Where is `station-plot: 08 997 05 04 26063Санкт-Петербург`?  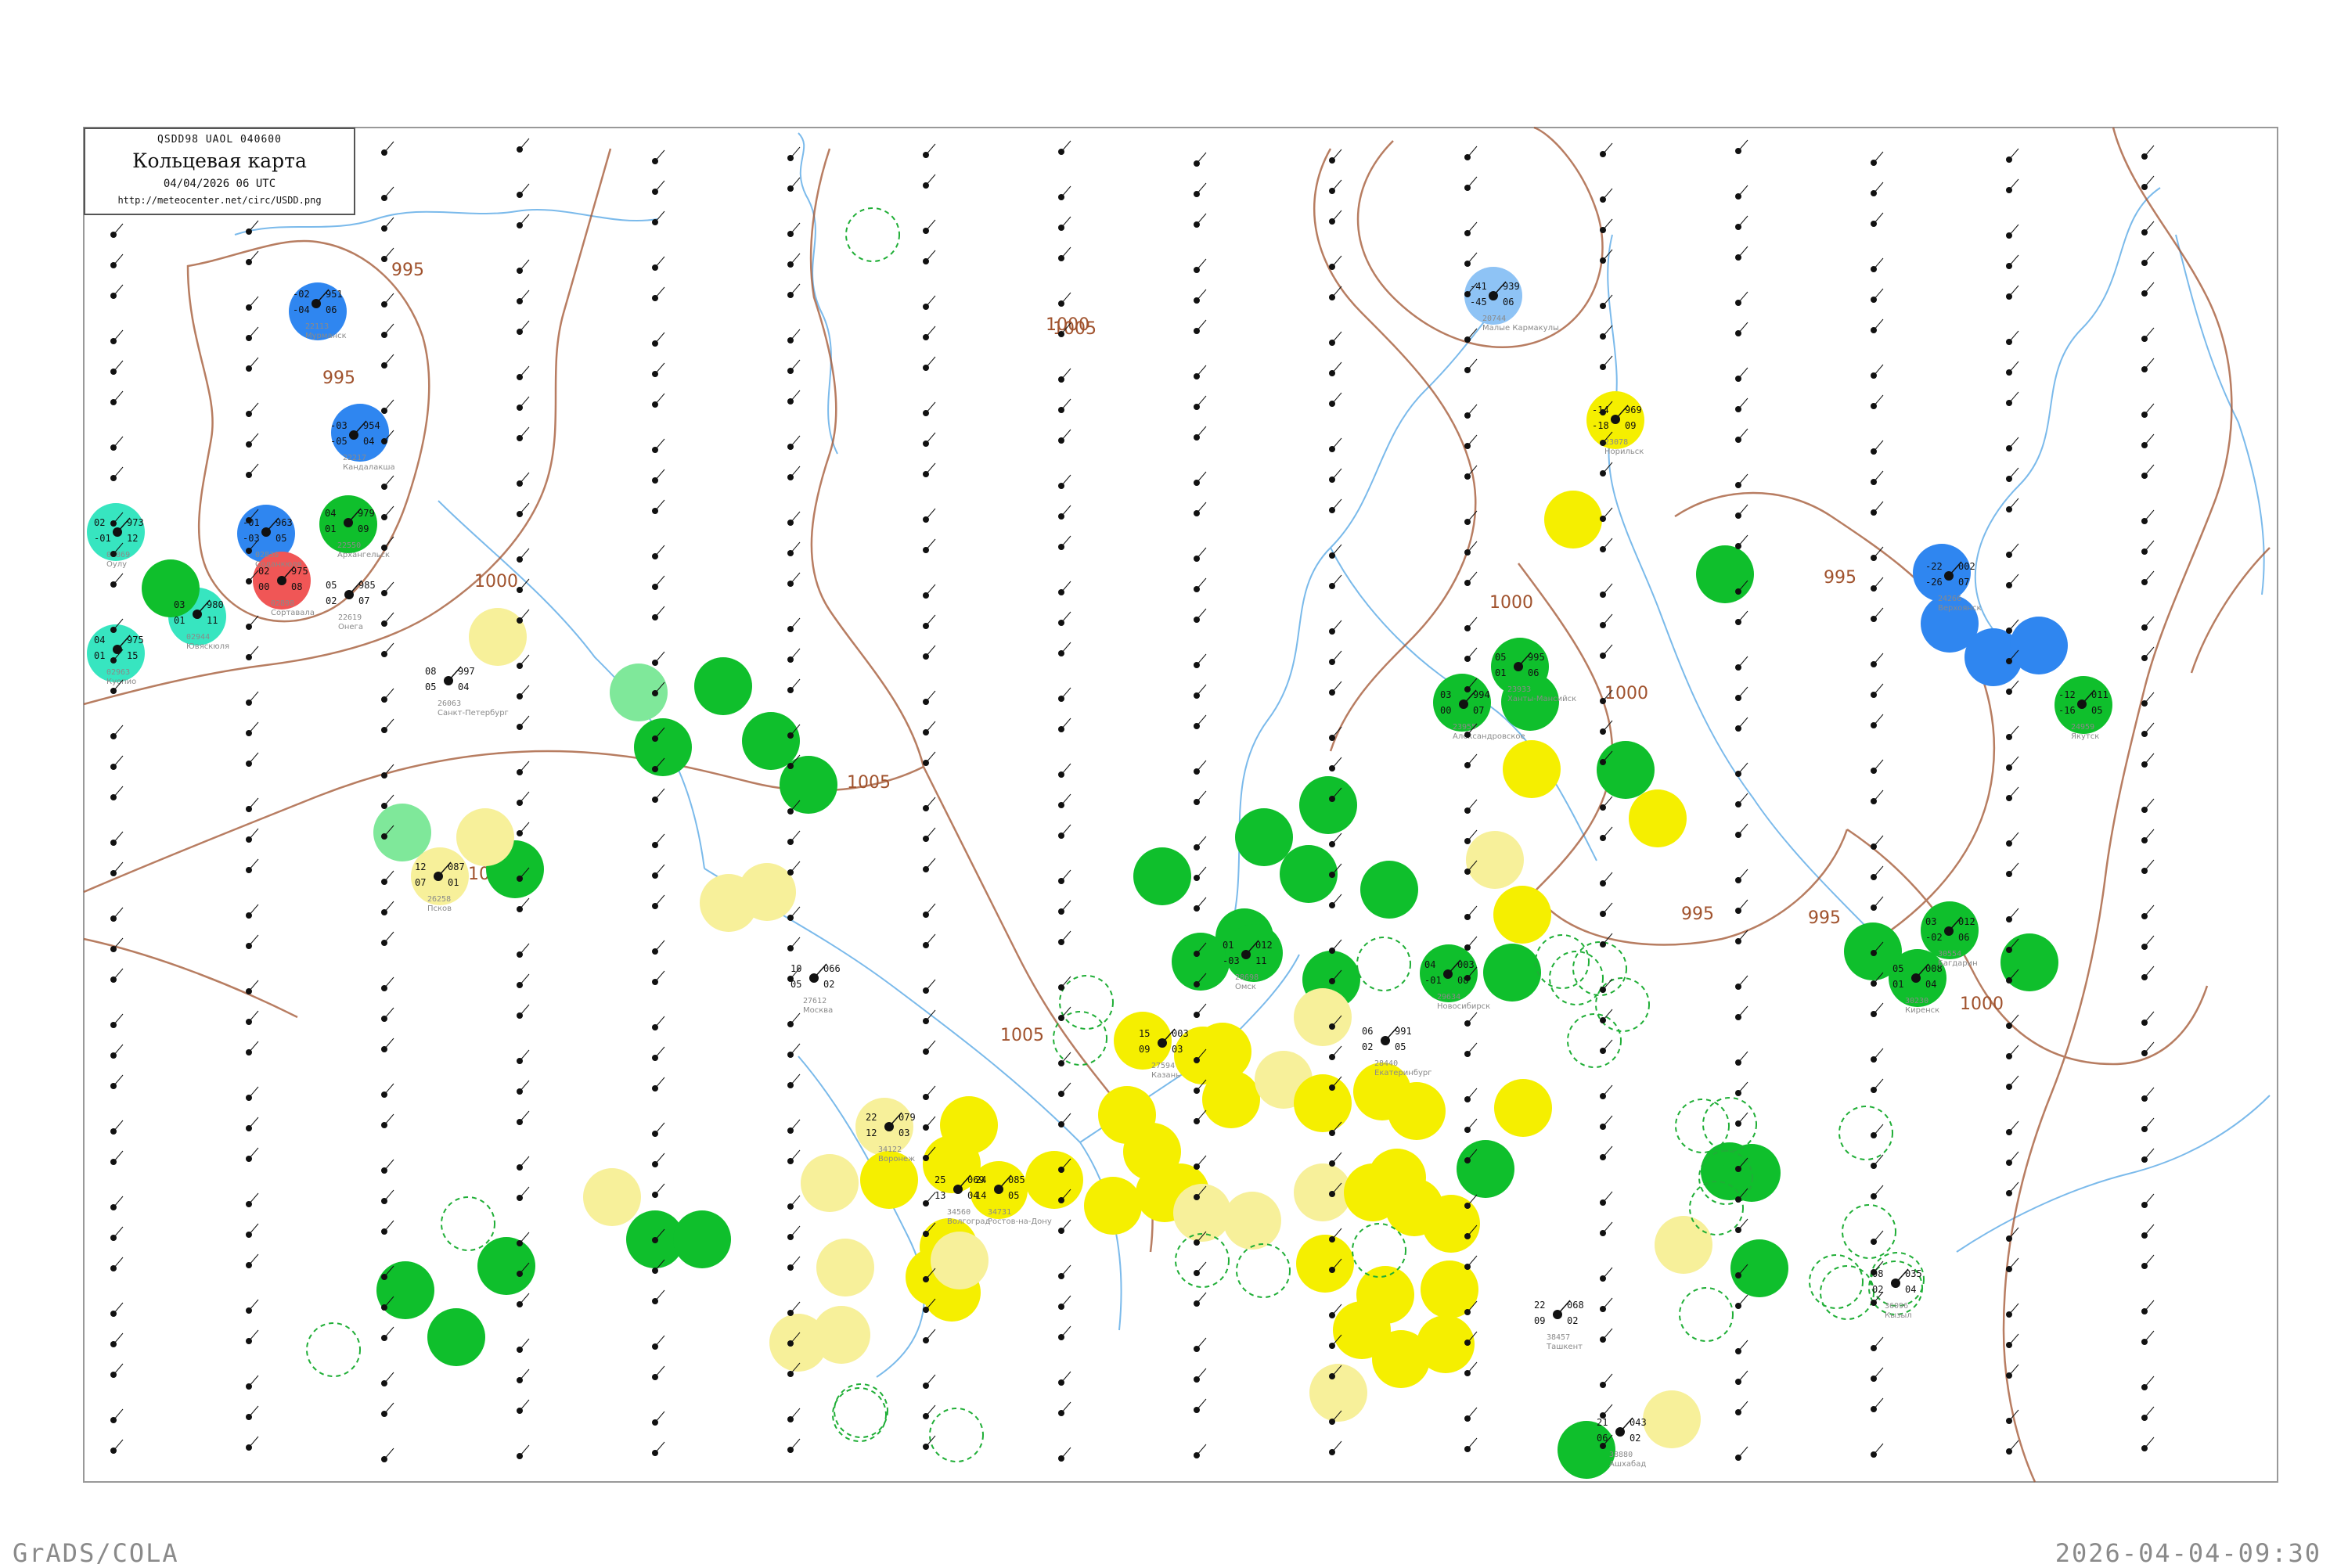 station-plot: 08 997 05 04 26063Санкт-Петербург is located at coordinates (467, 692).